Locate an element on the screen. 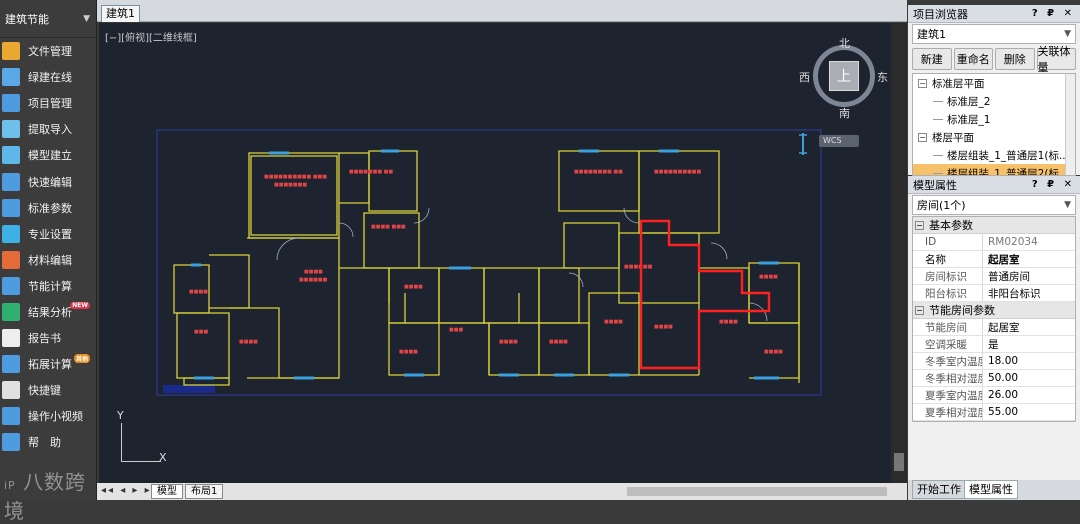 The height and width of the screenshot is (524, 1080). property-row: 节能房间 起居室 is located at coordinates (994, 327).